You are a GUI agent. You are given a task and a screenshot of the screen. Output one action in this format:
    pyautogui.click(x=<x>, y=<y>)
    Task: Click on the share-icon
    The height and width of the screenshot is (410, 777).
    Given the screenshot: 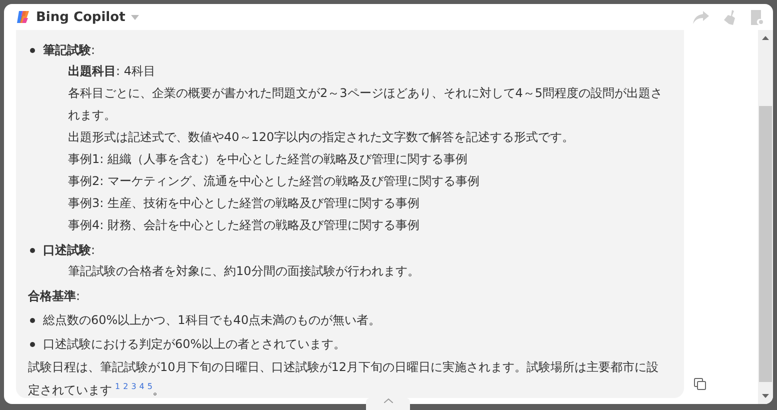 What is the action you would take?
    pyautogui.click(x=701, y=17)
    